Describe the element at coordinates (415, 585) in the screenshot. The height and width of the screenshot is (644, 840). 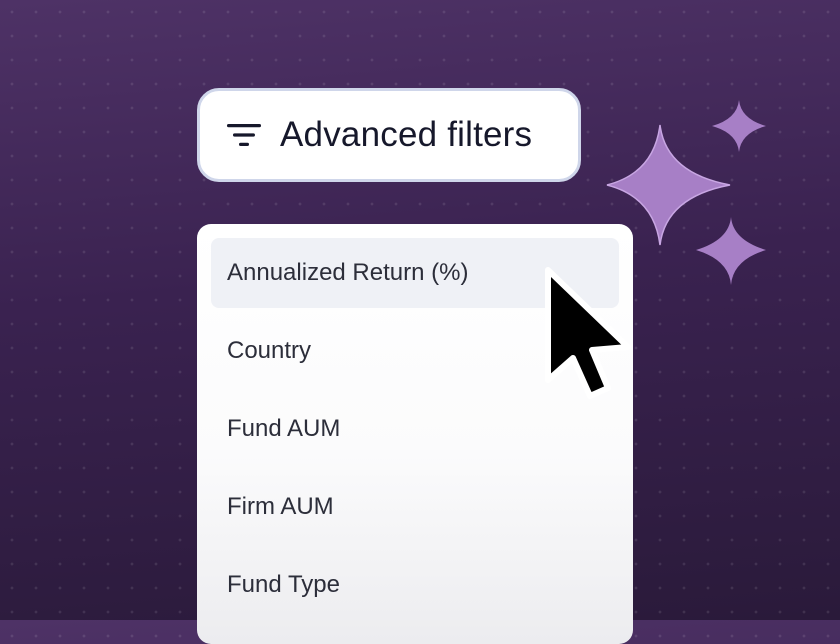
I see `option-fund-type: Fund Type` at that location.